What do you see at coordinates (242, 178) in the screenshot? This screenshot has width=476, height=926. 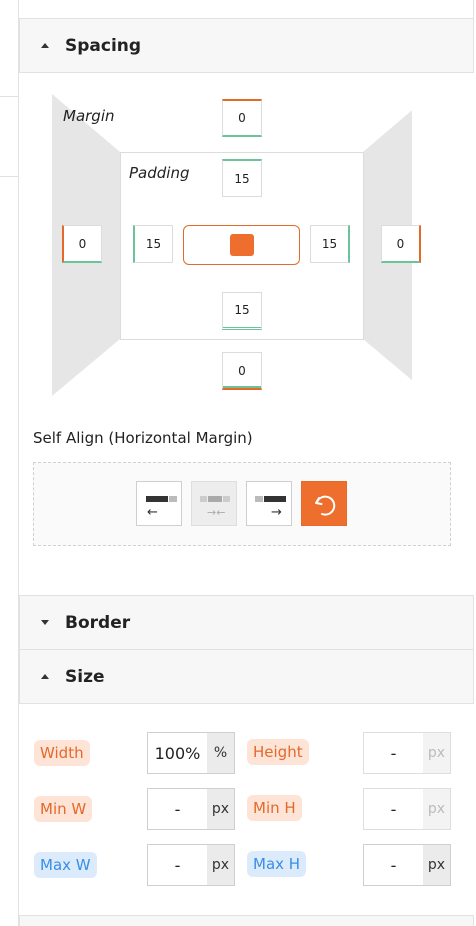 I see `padding-top-input: 15` at bounding box center [242, 178].